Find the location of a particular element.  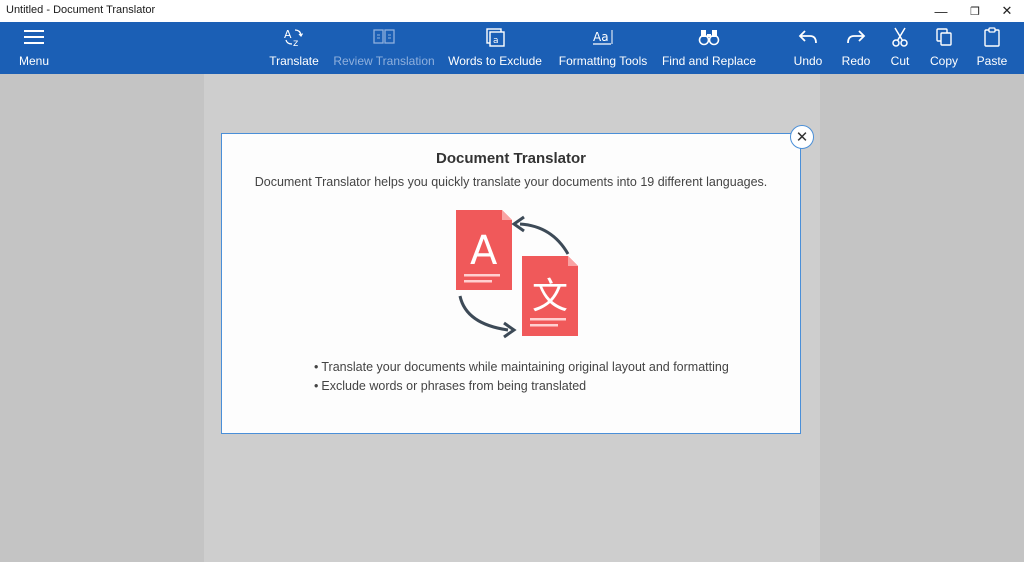

paste-button: Paste is located at coordinates (992, 48).